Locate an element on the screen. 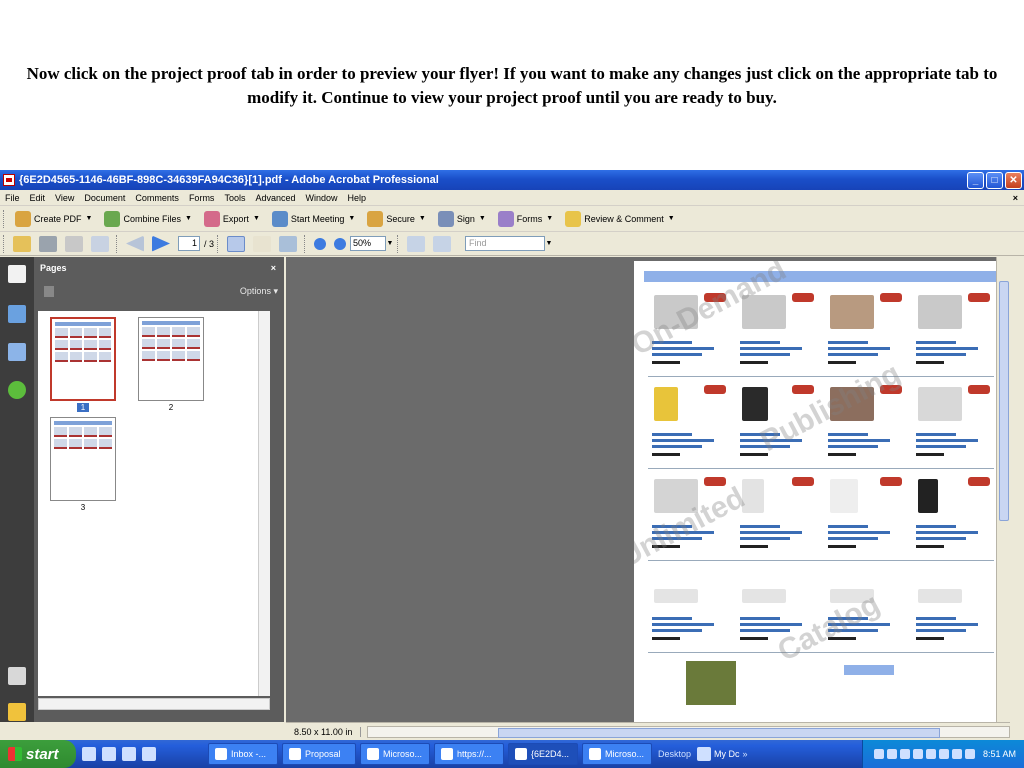 The width and height of the screenshot is (1024, 768). chevron-right-icon: » is located at coordinates (745, 754).